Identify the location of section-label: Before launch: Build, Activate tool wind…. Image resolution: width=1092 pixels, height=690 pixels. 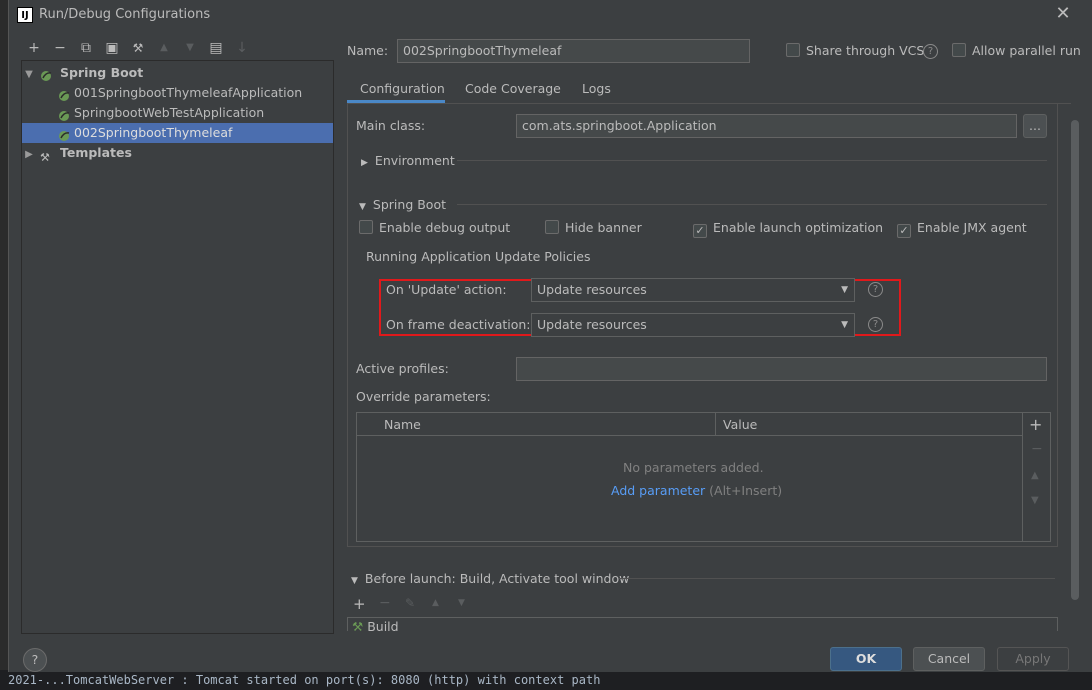
(497, 578).